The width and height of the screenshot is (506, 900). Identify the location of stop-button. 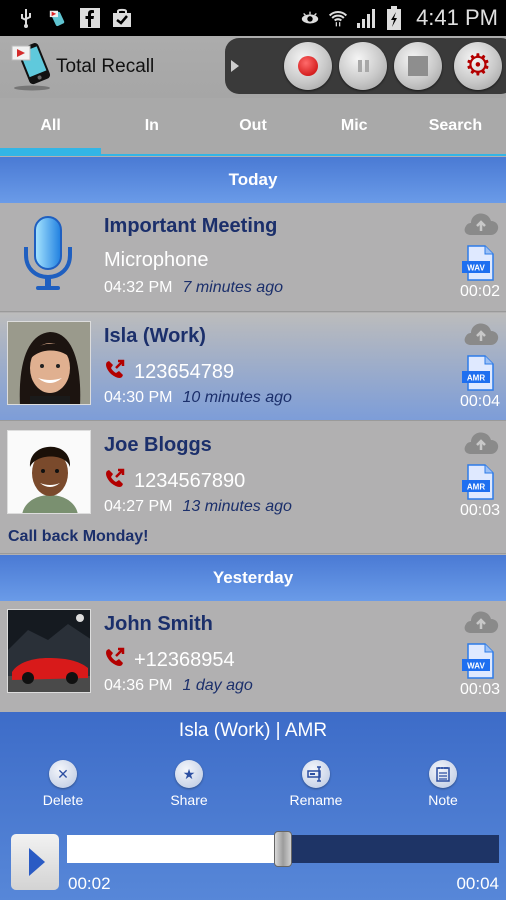
(418, 66).